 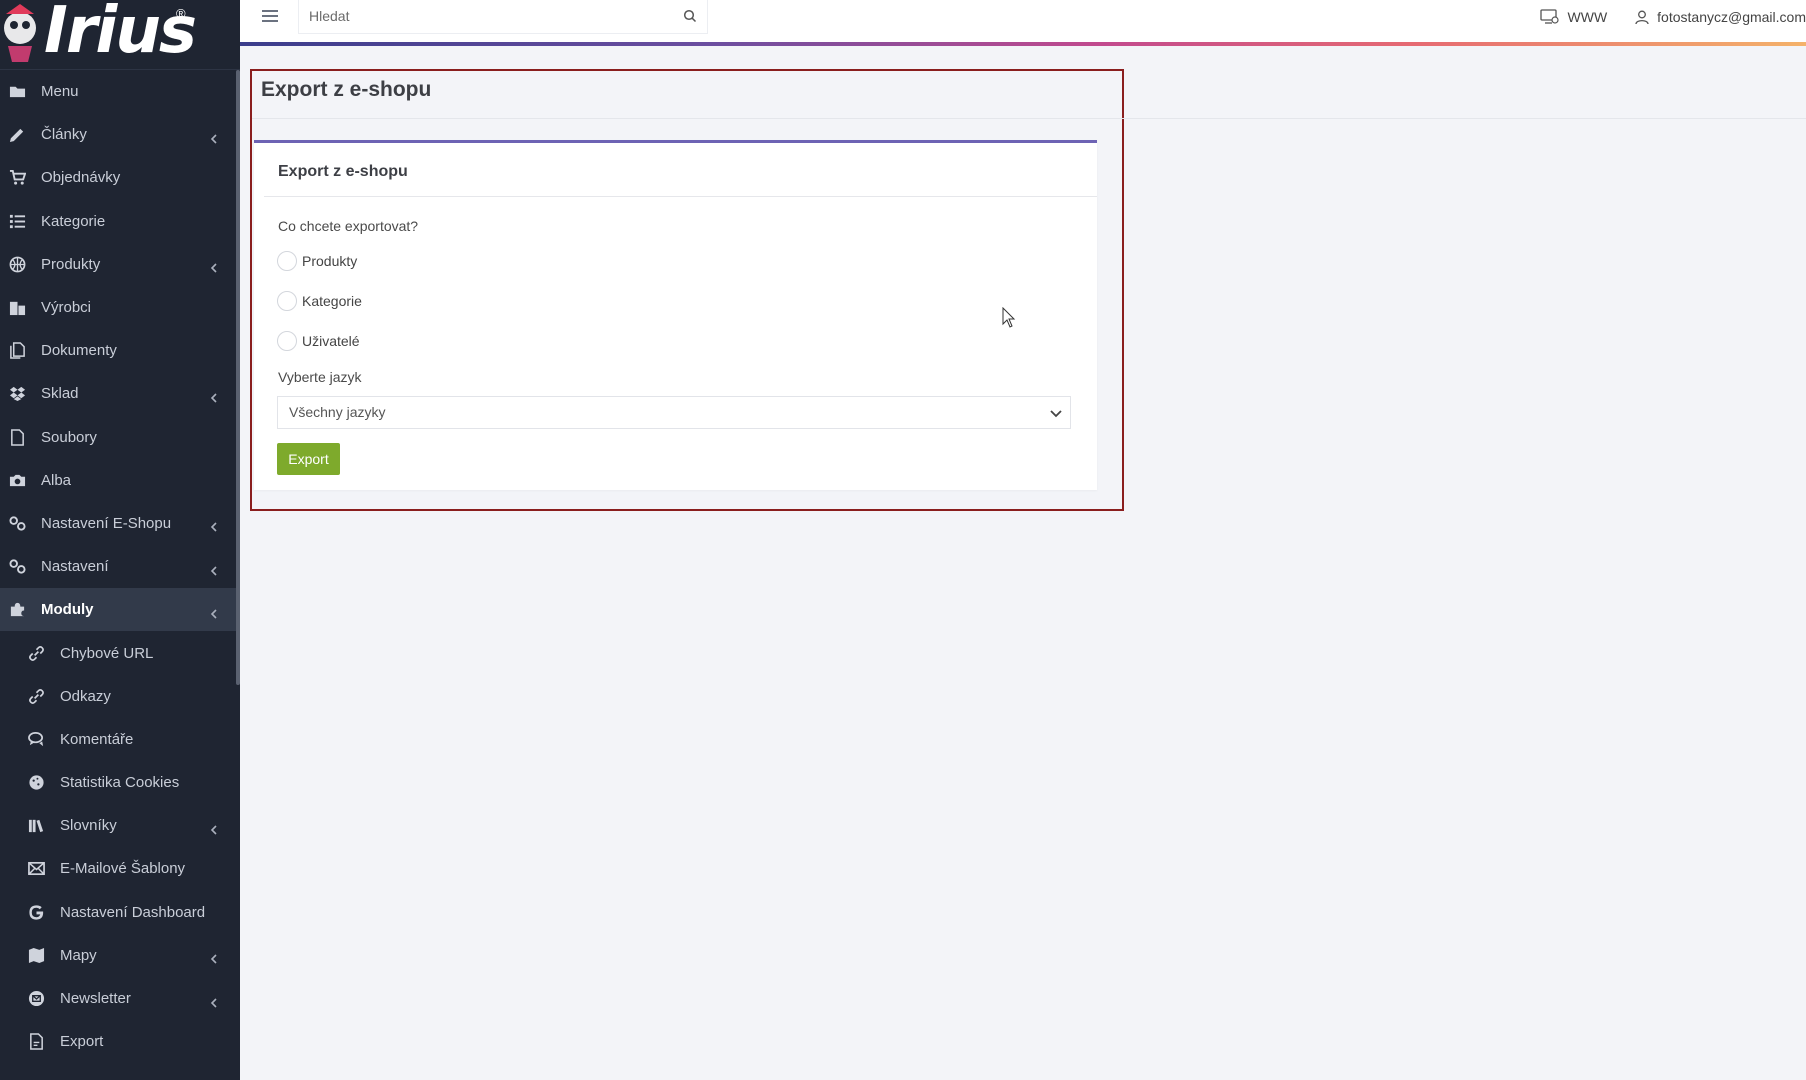 What do you see at coordinates (36, 999) in the screenshot?
I see `mail-circle-icon` at bounding box center [36, 999].